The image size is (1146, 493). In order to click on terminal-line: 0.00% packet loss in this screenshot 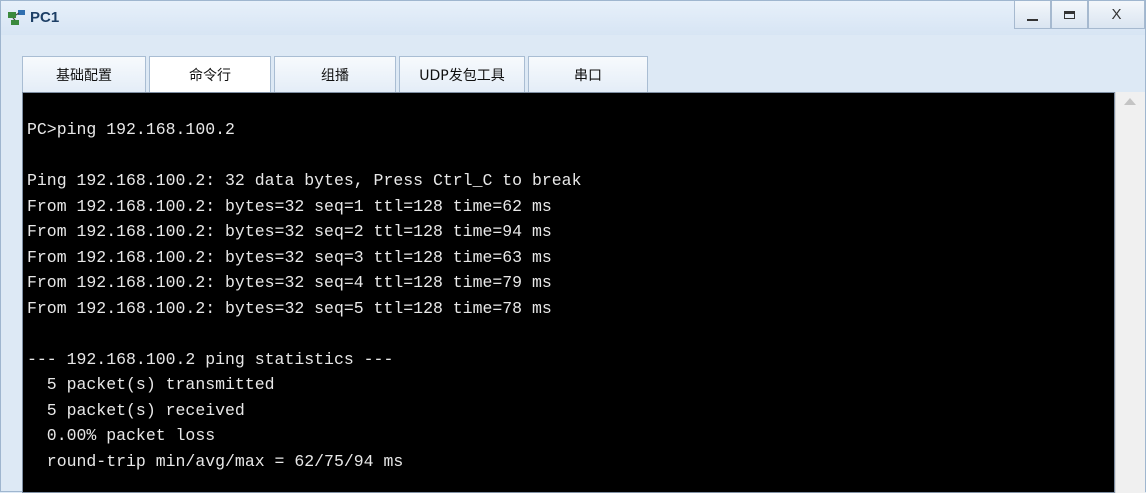, I will do `click(121, 435)`.